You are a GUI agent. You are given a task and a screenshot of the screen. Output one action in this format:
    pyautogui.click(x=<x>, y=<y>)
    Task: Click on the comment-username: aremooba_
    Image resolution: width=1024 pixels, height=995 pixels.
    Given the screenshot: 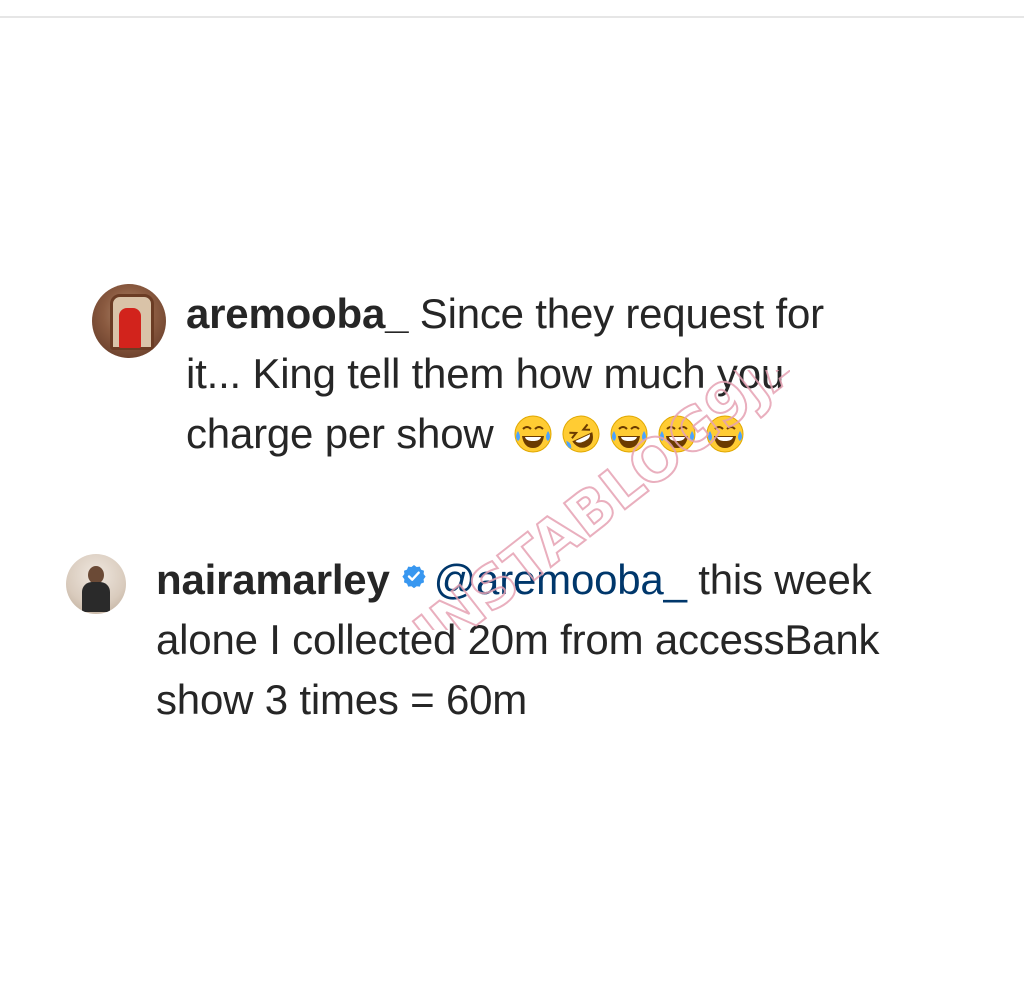 What is the action you would take?
    pyautogui.click(x=297, y=313)
    